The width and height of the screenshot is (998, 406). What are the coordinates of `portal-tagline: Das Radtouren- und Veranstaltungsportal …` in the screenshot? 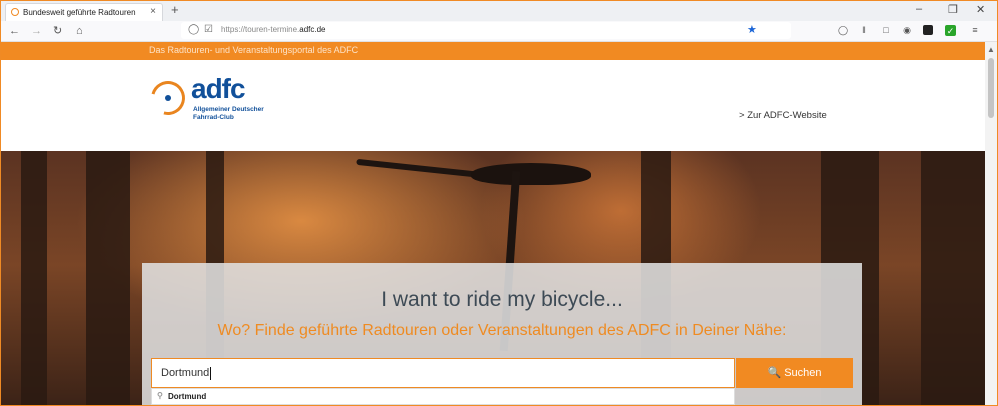 It's located at (254, 50).